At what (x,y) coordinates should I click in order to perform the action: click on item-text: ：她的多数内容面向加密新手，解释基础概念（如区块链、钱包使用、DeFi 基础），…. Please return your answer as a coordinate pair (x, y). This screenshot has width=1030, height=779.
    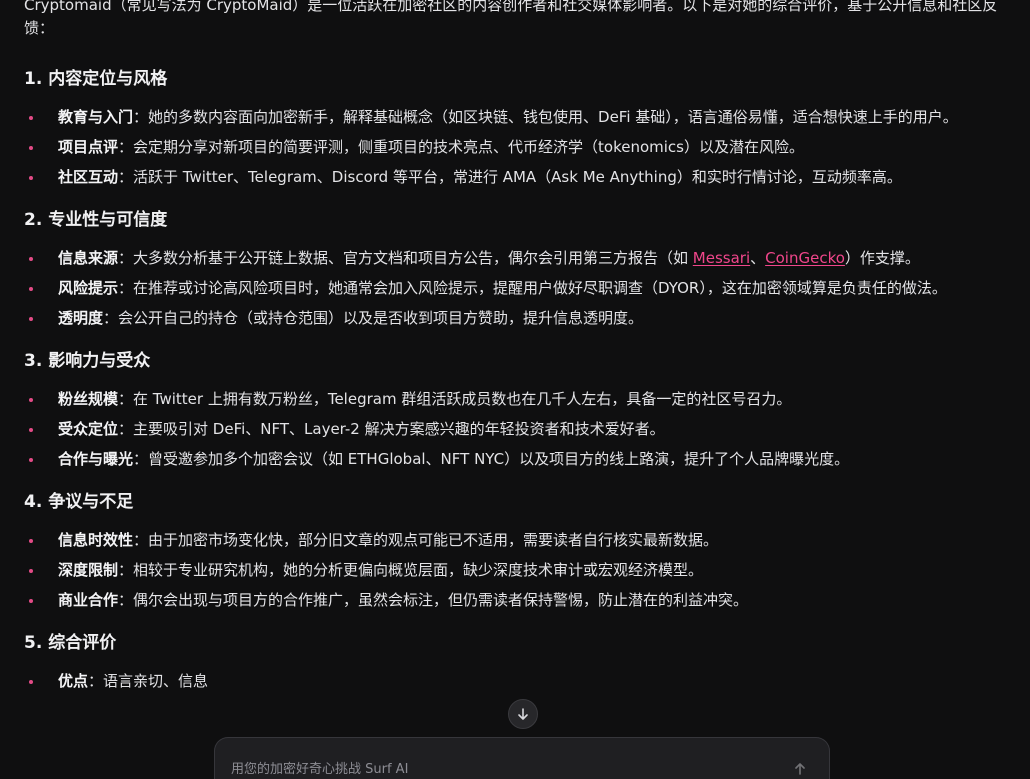
    Looking at the image, I should click on (545, 117).